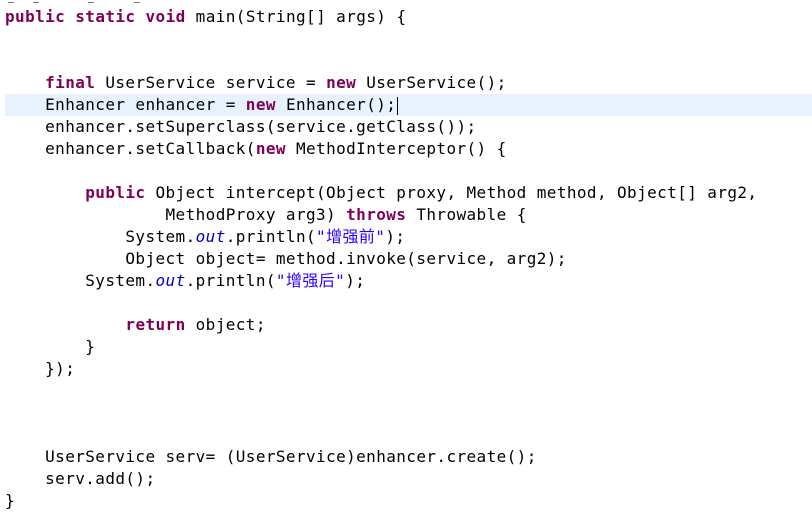 Image resolution: width=812 pixels, height=514 pixels. What do you see at coordinates (351, 236) in the screenshot?
I see `string-literal: "增强前"` at bounding box center [351, 236].